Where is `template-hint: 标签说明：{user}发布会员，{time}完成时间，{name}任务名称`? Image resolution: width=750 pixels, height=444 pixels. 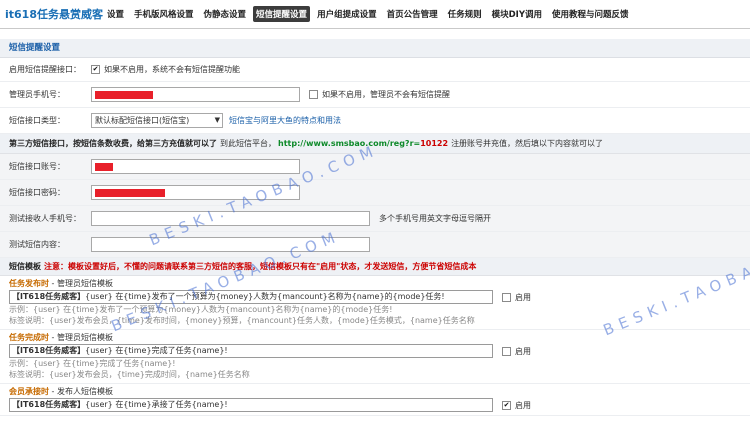
template-hint: 标签说明：{user}发布会员，{time}完成时间，{name}任务名称 is located at coordinates (129, 374).